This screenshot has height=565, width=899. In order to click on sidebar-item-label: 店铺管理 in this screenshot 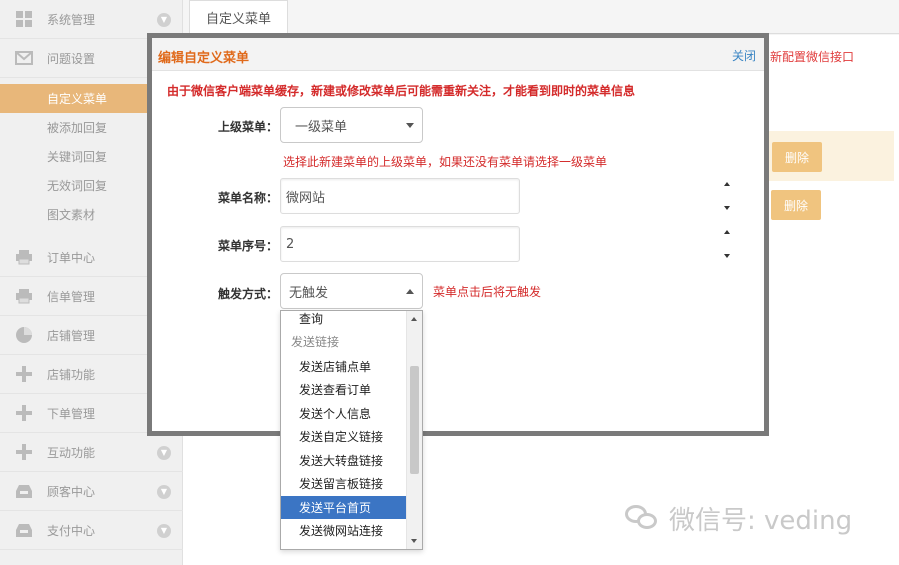, I will do `click(71, 335)`.